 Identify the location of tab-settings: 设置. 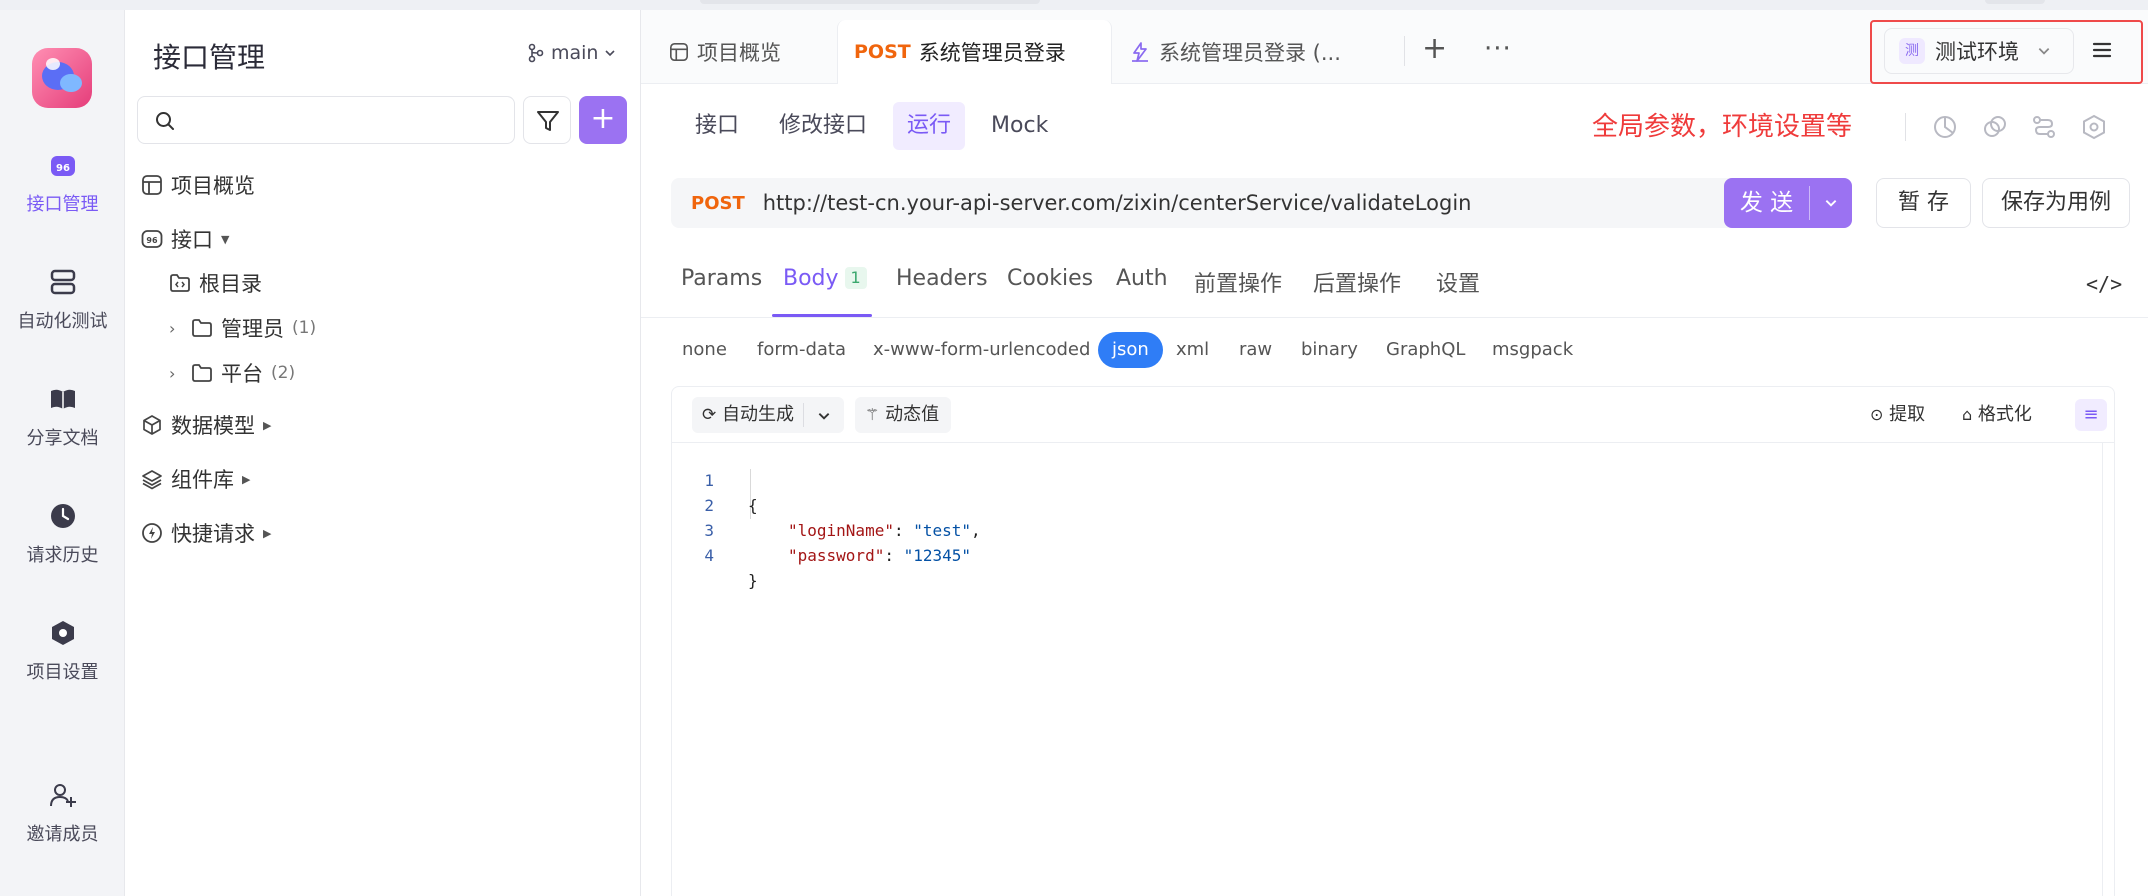
(1458, 282).